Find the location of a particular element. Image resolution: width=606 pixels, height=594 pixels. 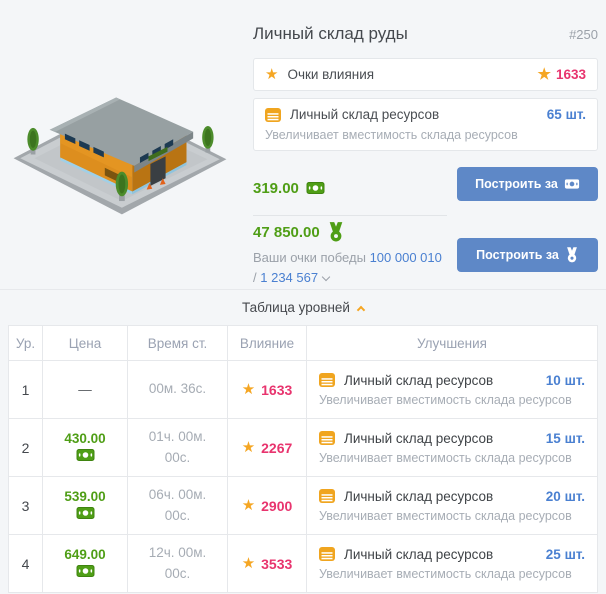

col-header-price: Цена is located at coordinates (85, 343).